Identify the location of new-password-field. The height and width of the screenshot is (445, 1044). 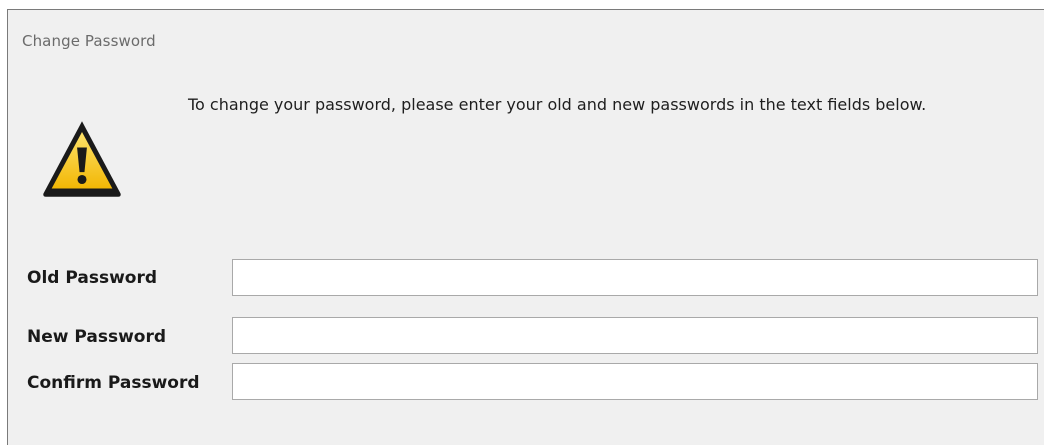
(635, 335).